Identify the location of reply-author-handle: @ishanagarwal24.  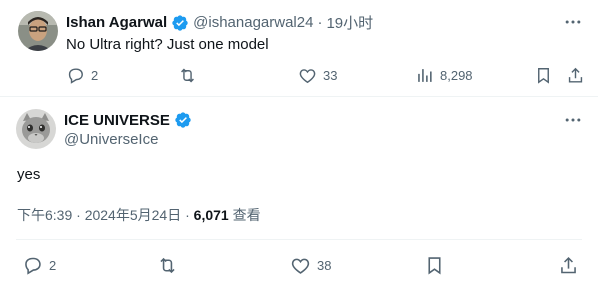
(253, 22).